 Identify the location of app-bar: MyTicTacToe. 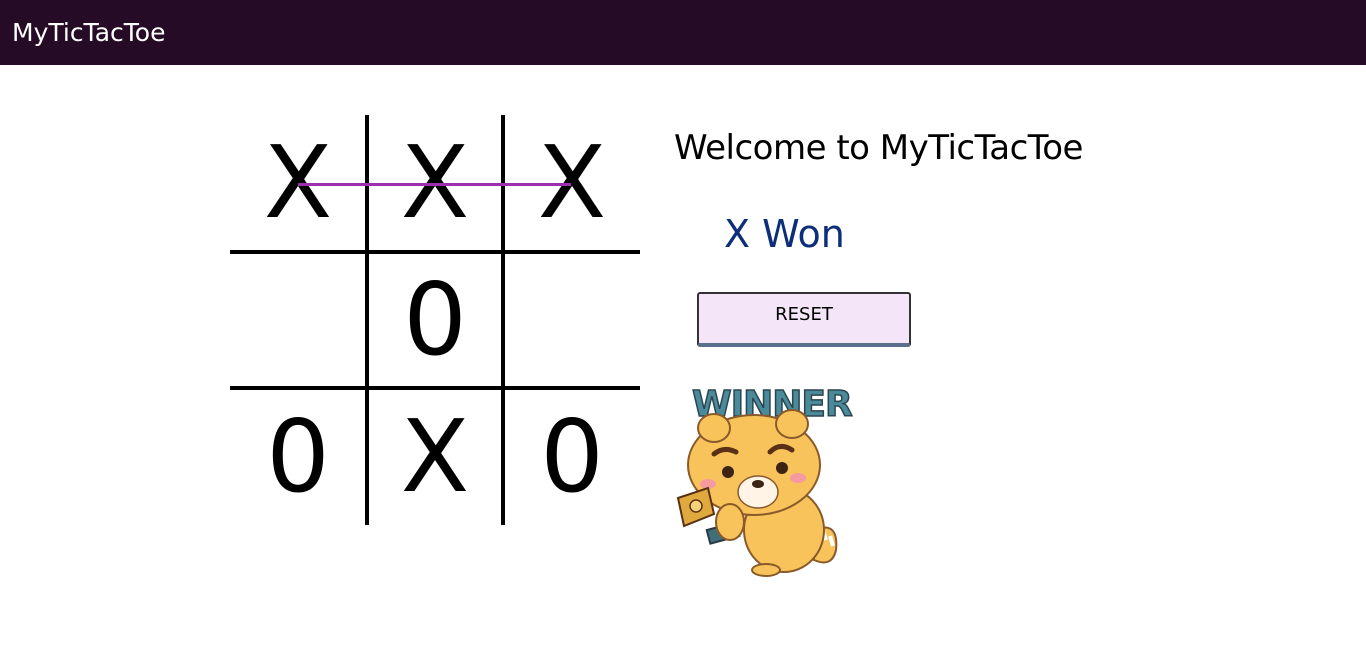
(683, 32).